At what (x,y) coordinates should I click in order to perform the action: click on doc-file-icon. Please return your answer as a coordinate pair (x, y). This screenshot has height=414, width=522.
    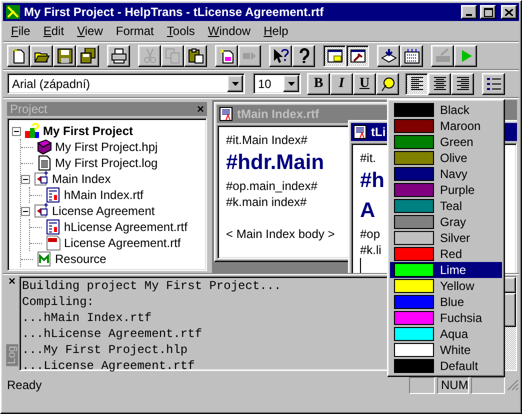
    Looking at the image, I should click on (53, 243).